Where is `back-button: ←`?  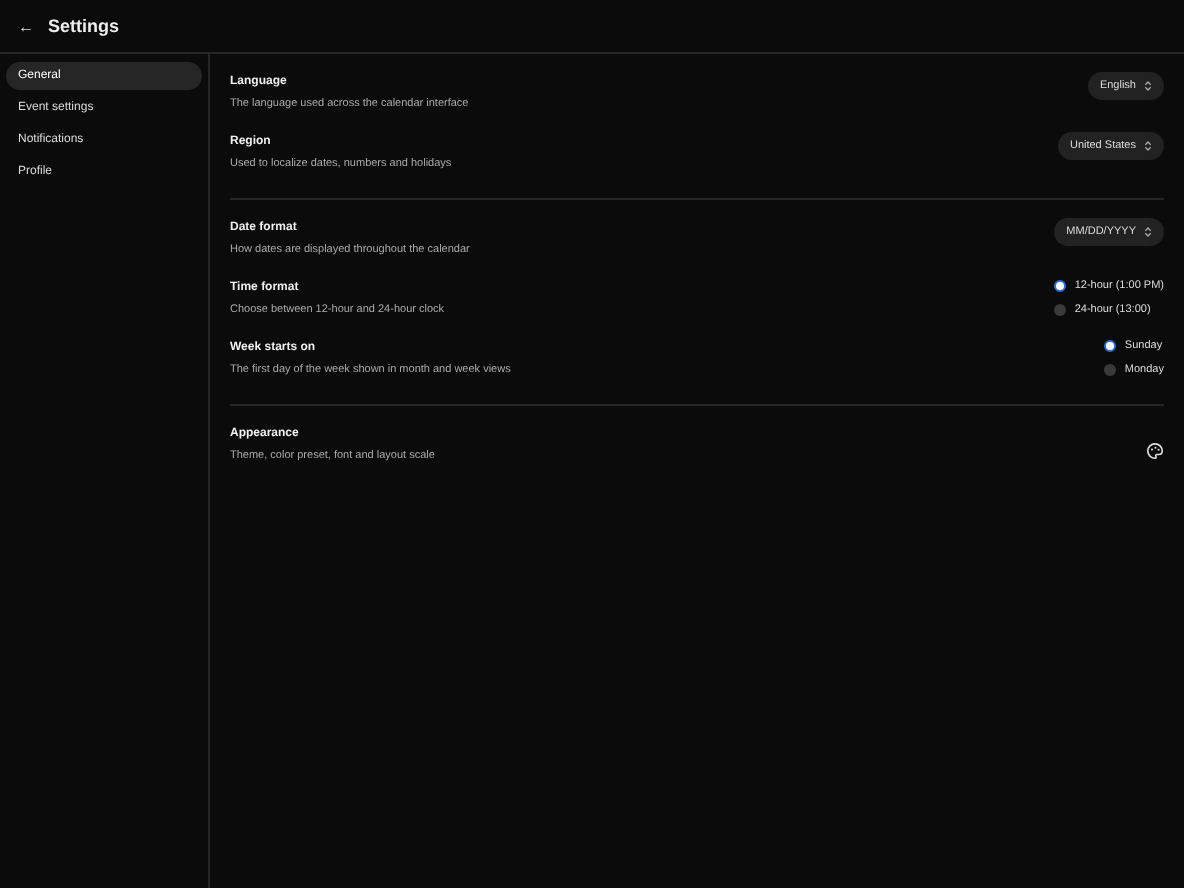 back-button: ← is located at coordinates (26, 26).